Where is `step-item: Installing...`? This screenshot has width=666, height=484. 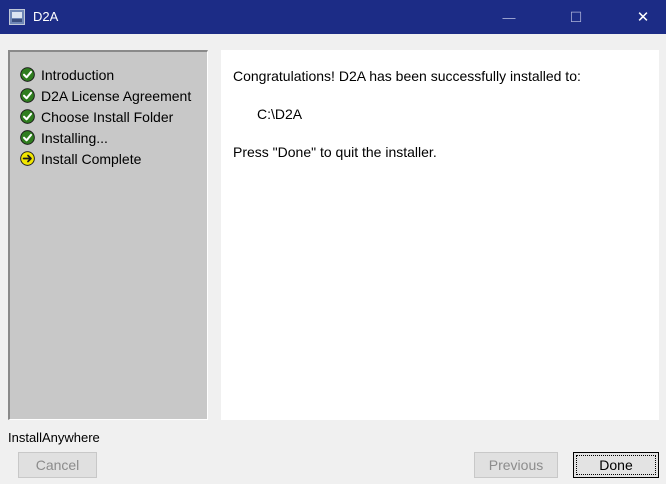 step-item: Installing... is located at coordinates (105, 137).